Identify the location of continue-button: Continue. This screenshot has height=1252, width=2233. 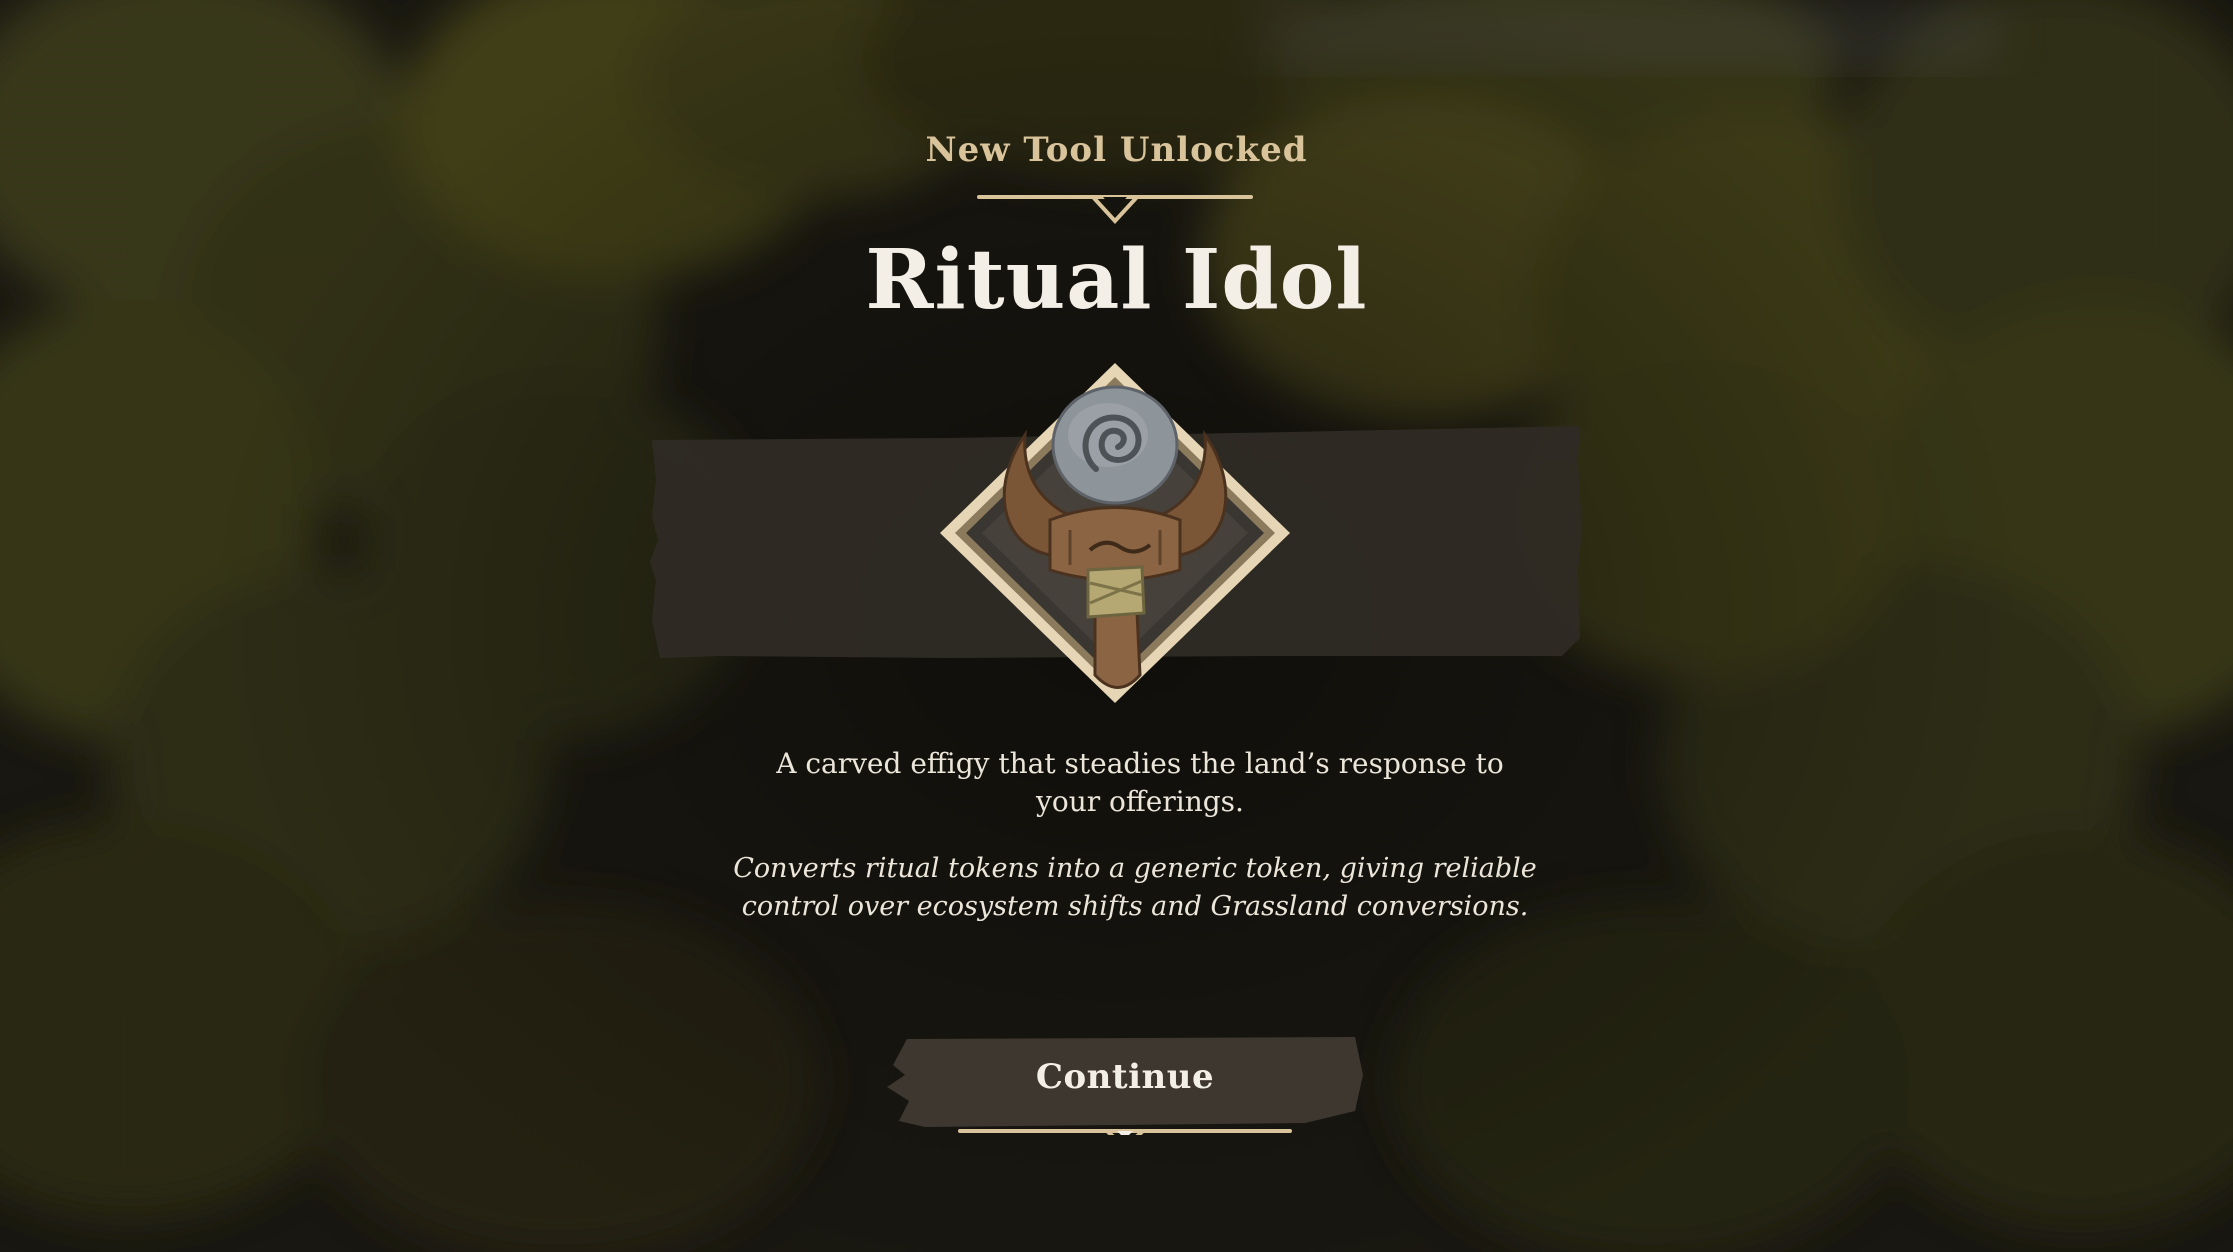
(1125, 1085).